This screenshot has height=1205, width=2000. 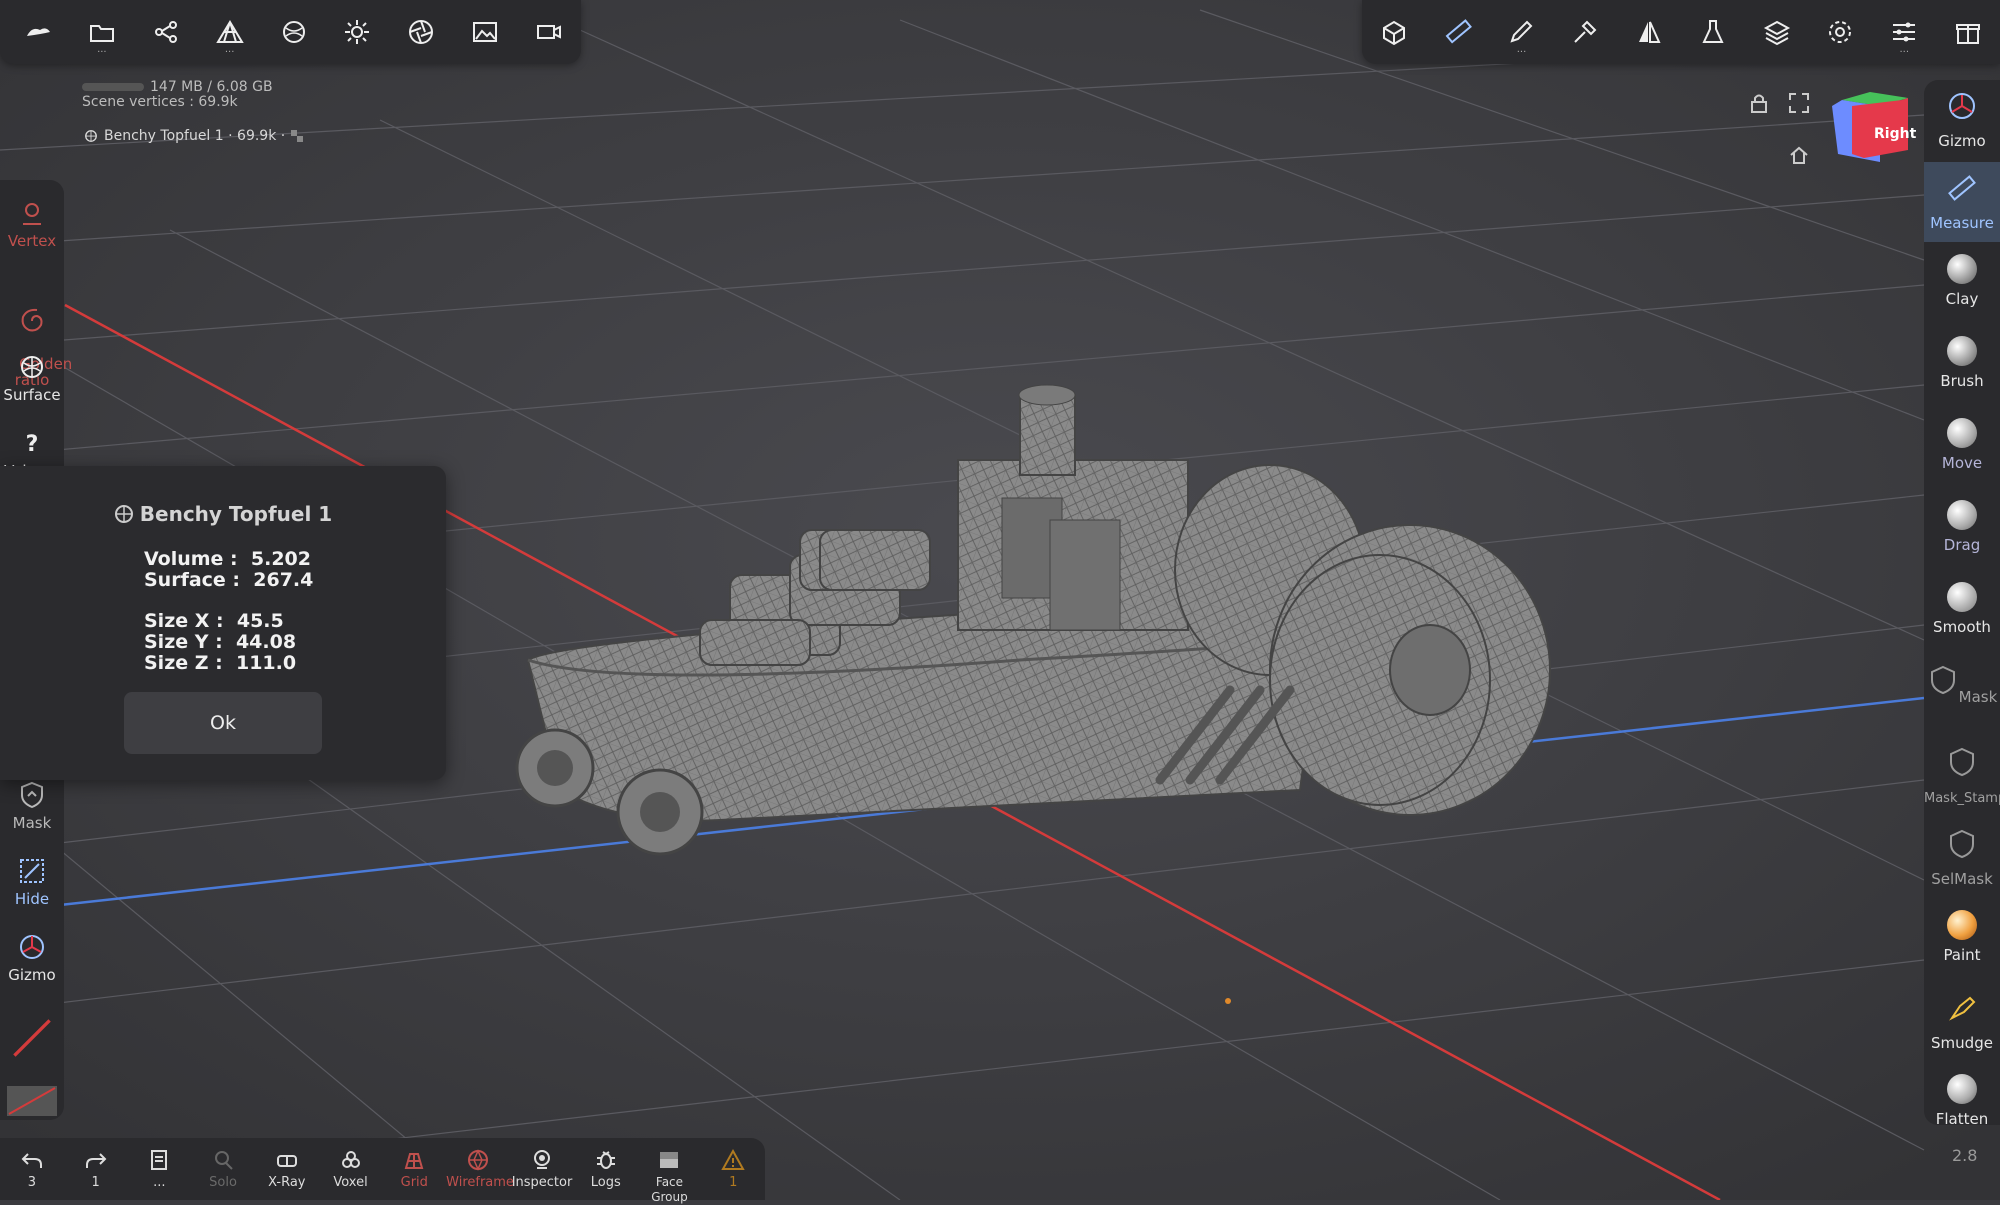 I want to click on checker-icon, so click(x=297, y=136).